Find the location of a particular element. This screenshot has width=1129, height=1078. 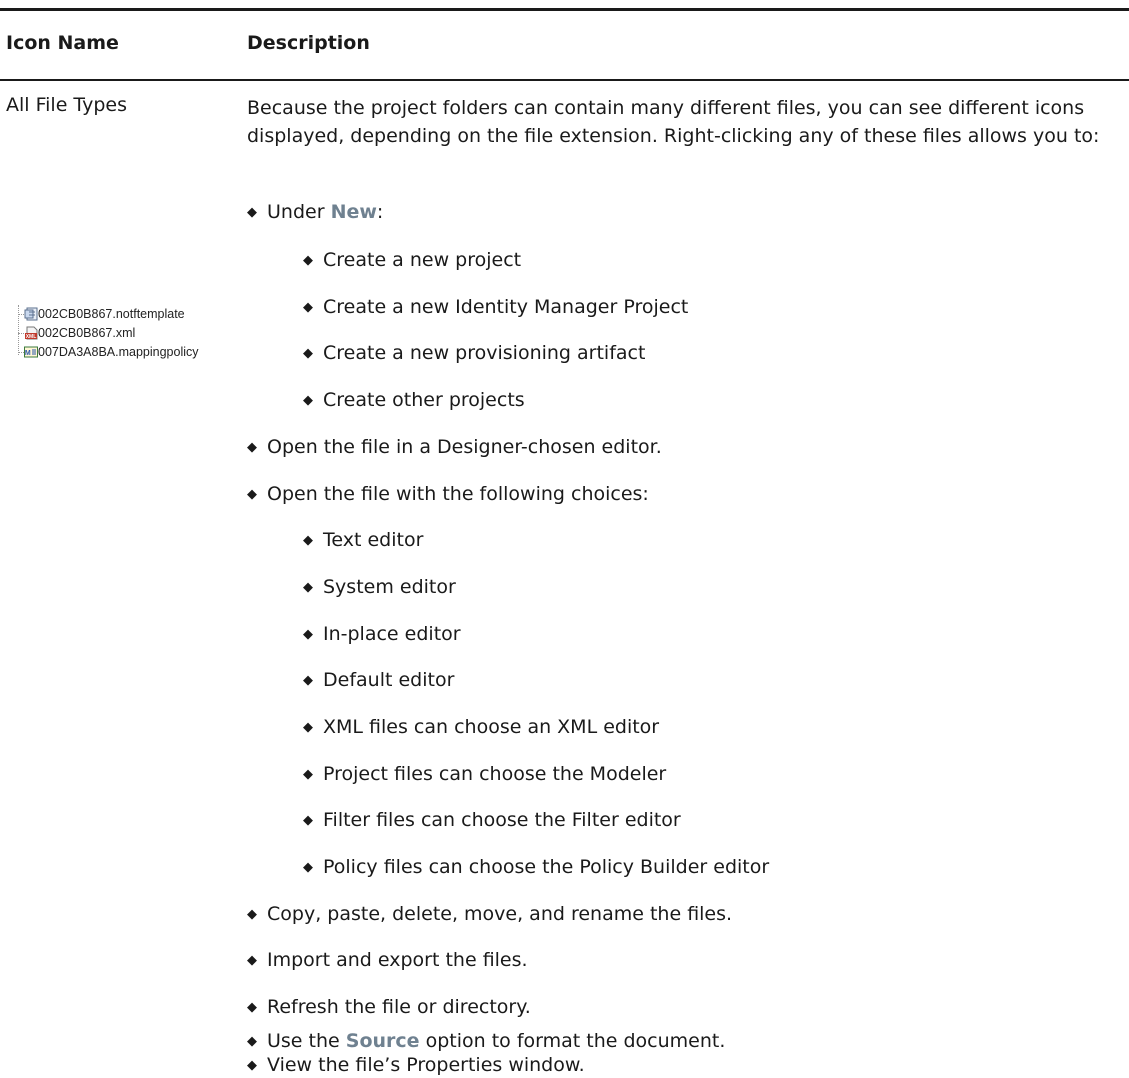

list-item-text: Refresh the file or directory. is located at coordinates (399, 1007).